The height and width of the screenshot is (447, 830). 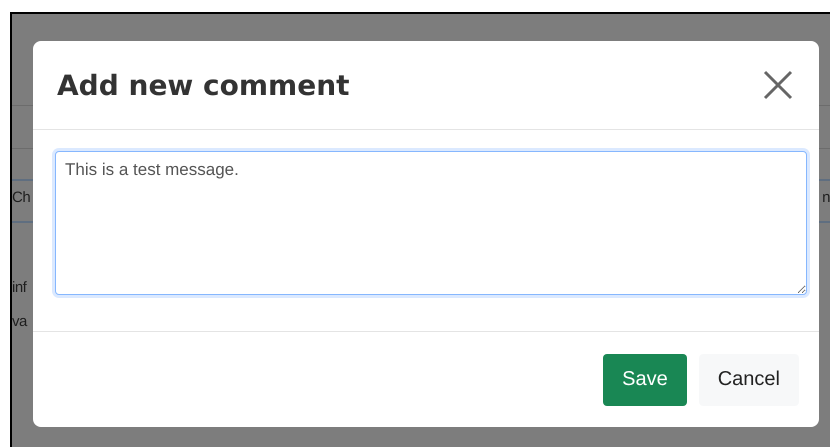 I want to click on cancel-button: Cancel, so click(x=748, y=380).